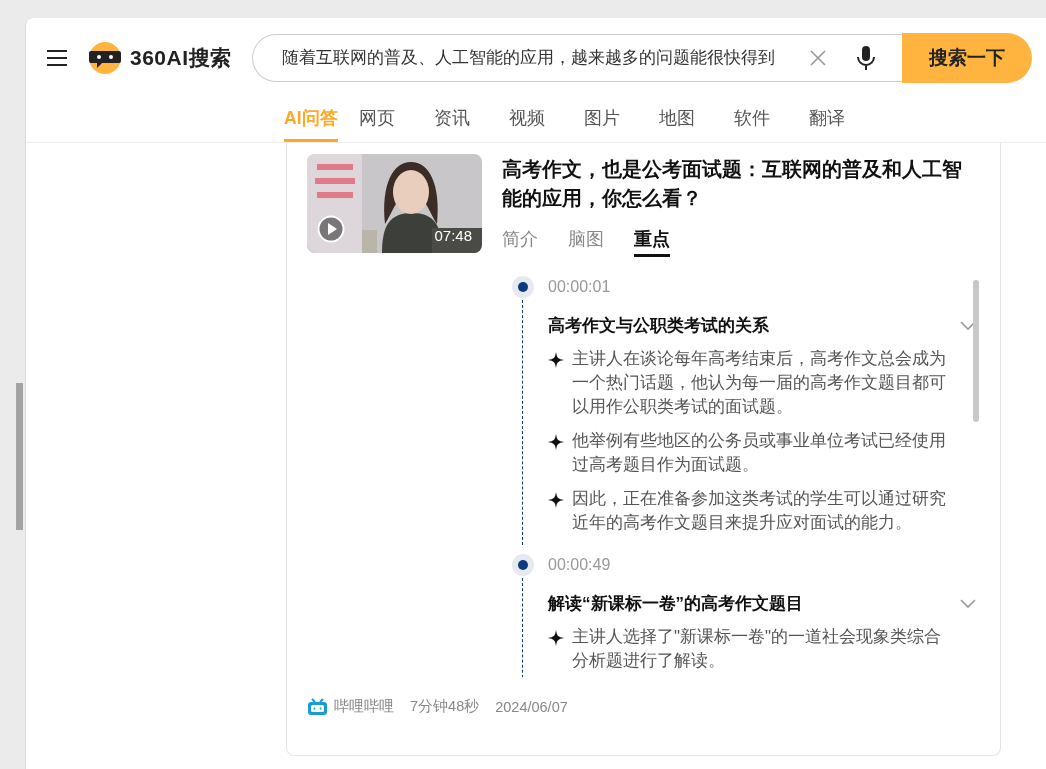  I want to click on video-duration: 07:48, so click(453, 235).